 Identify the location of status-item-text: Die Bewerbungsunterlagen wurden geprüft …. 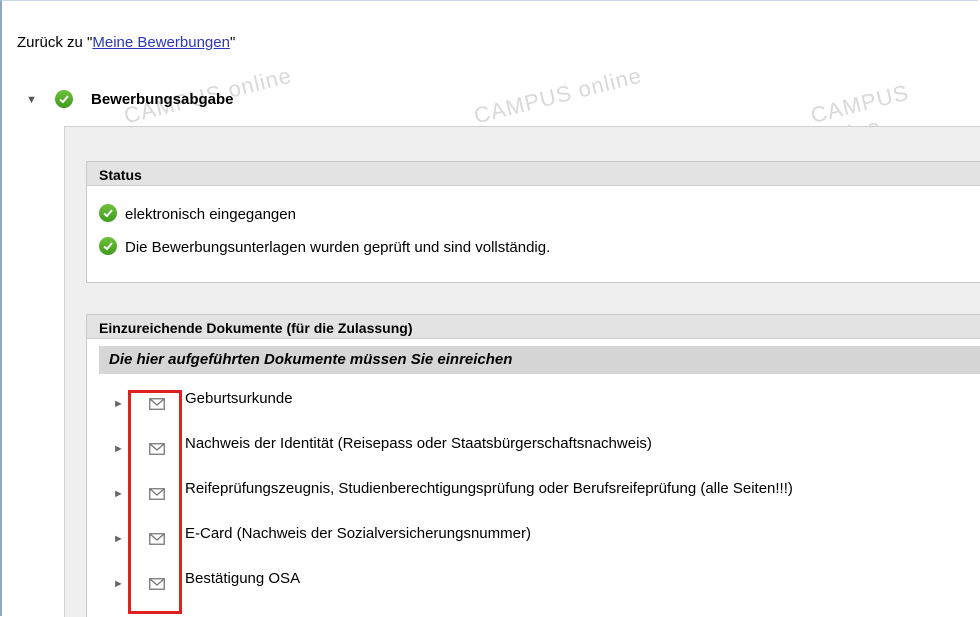
(338, 247).